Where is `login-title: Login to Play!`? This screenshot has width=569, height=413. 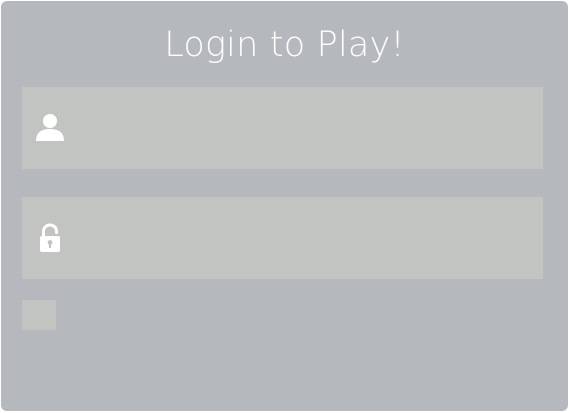
login-title: Login to Play! is located at coordinates (284, 45).